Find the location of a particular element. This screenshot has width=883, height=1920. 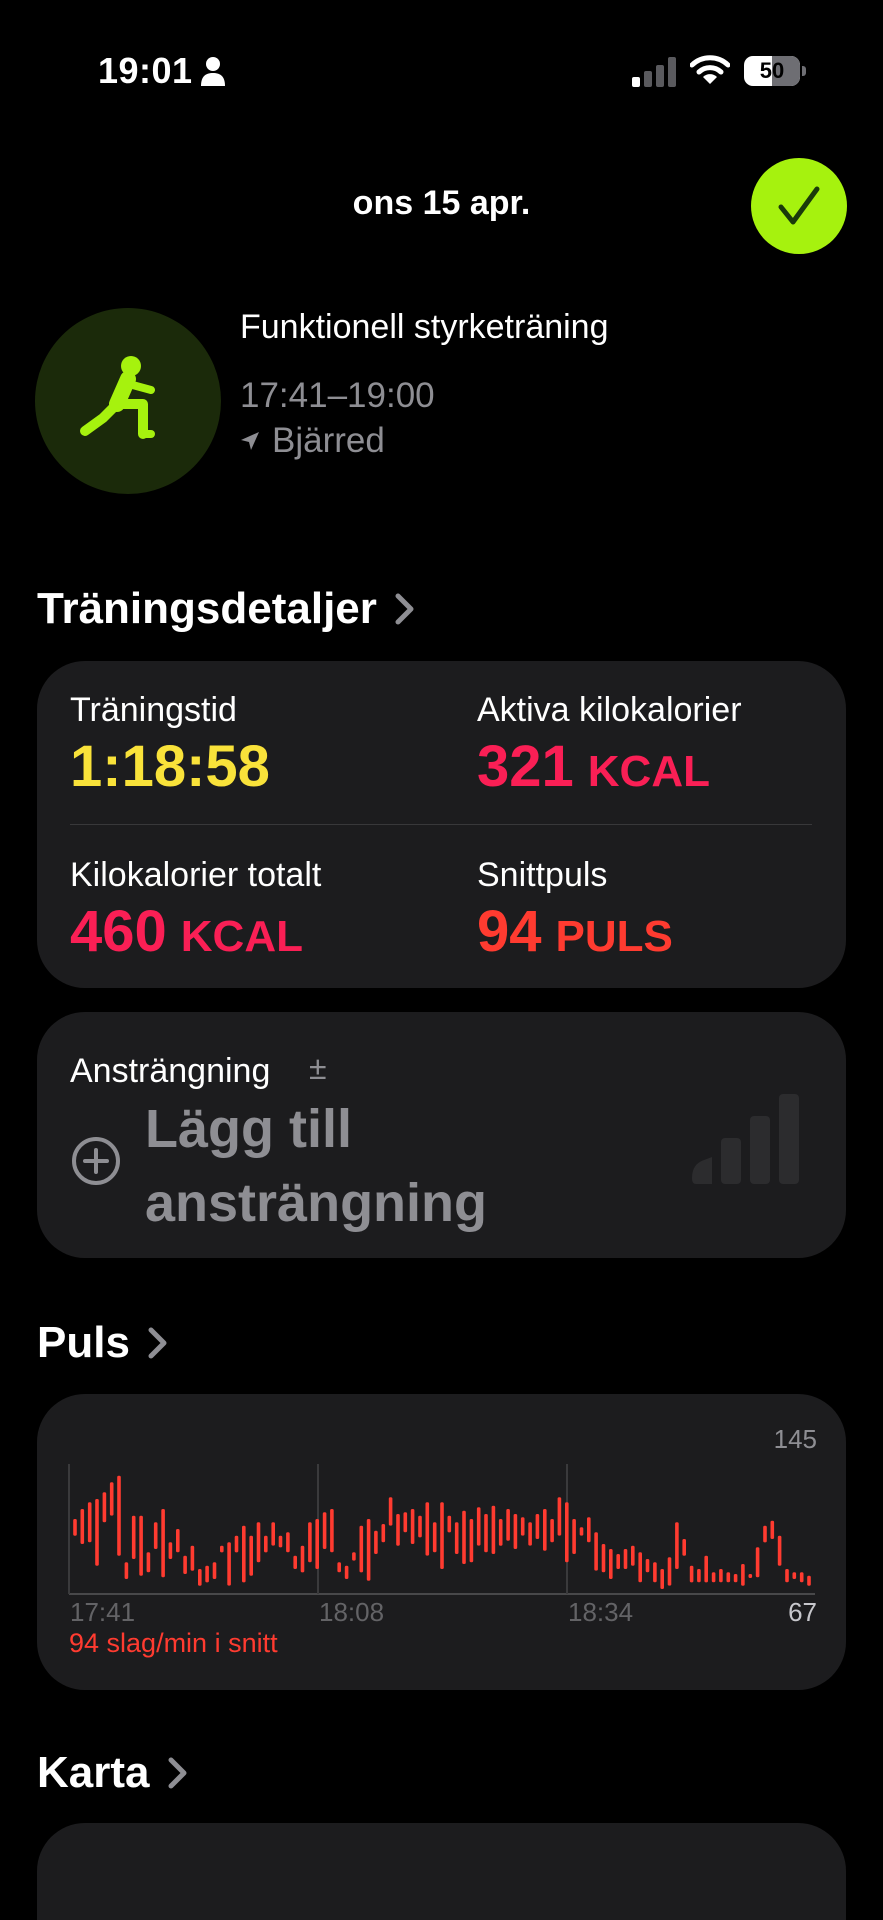

section-title: Puls is located at coordinates (83, 1342).